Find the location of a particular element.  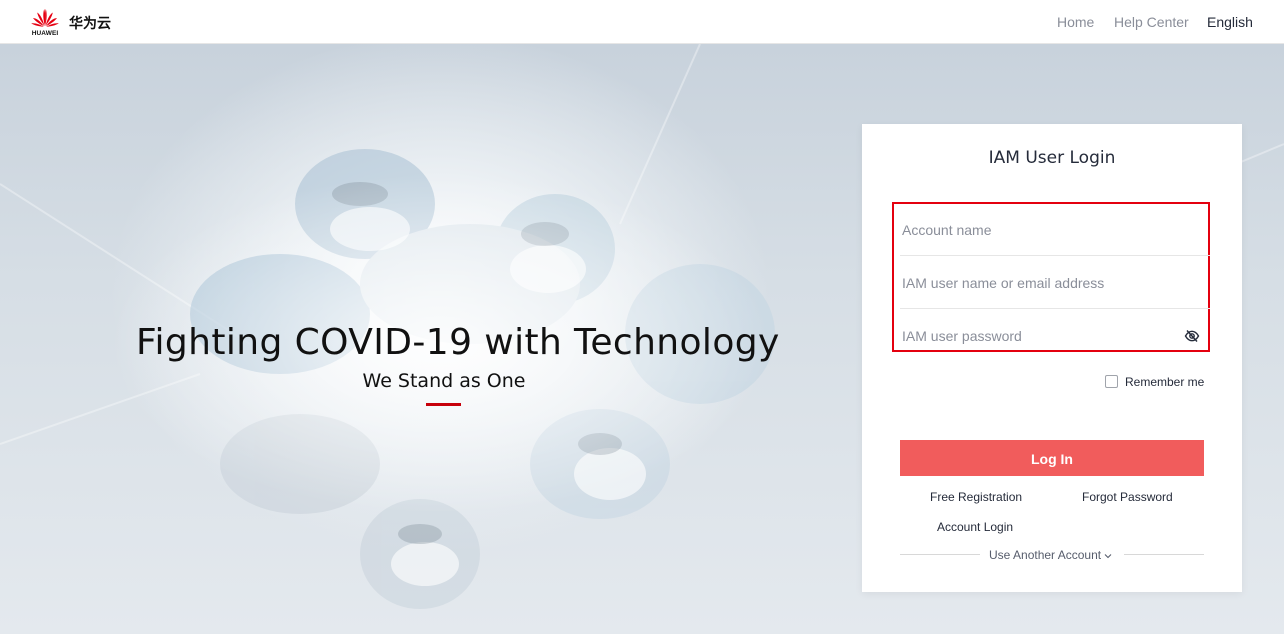

nav-help-center-link: Help Center is located at coordinates (1151, 22).